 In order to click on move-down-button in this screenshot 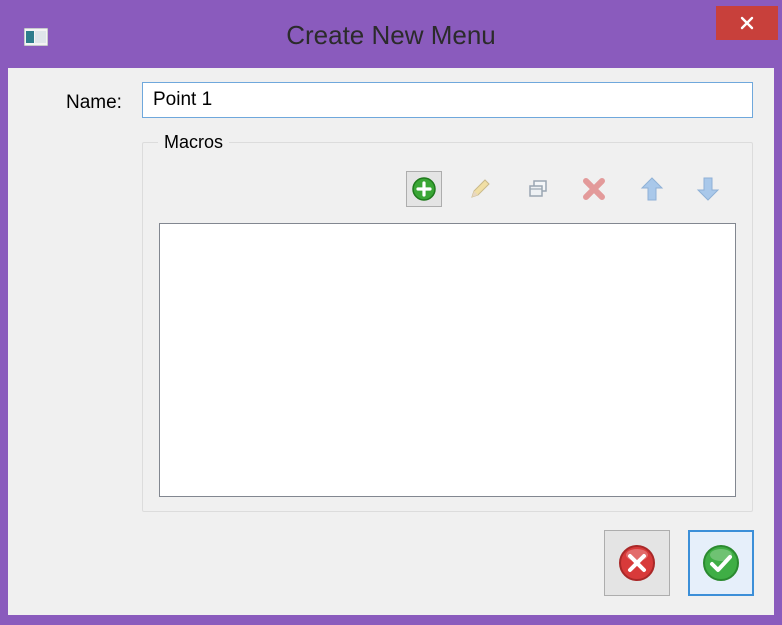, I will do `click(708, 189)`.